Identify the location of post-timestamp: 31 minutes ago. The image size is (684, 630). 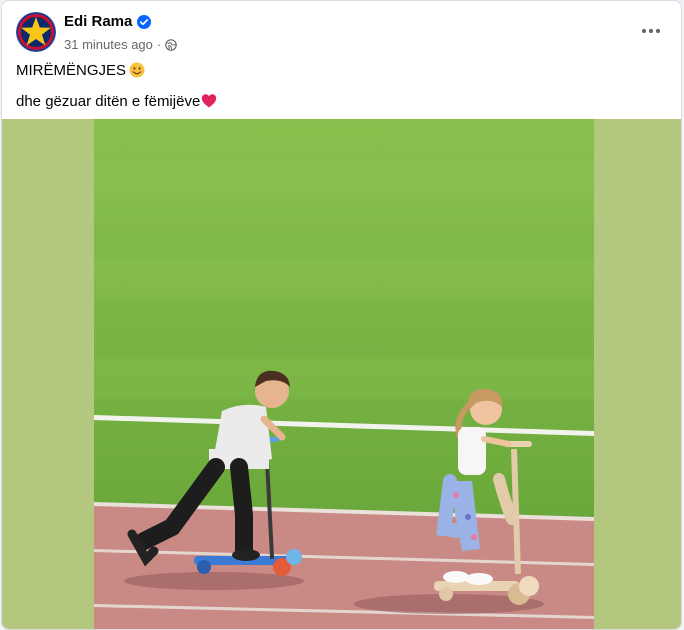
(108, 44).